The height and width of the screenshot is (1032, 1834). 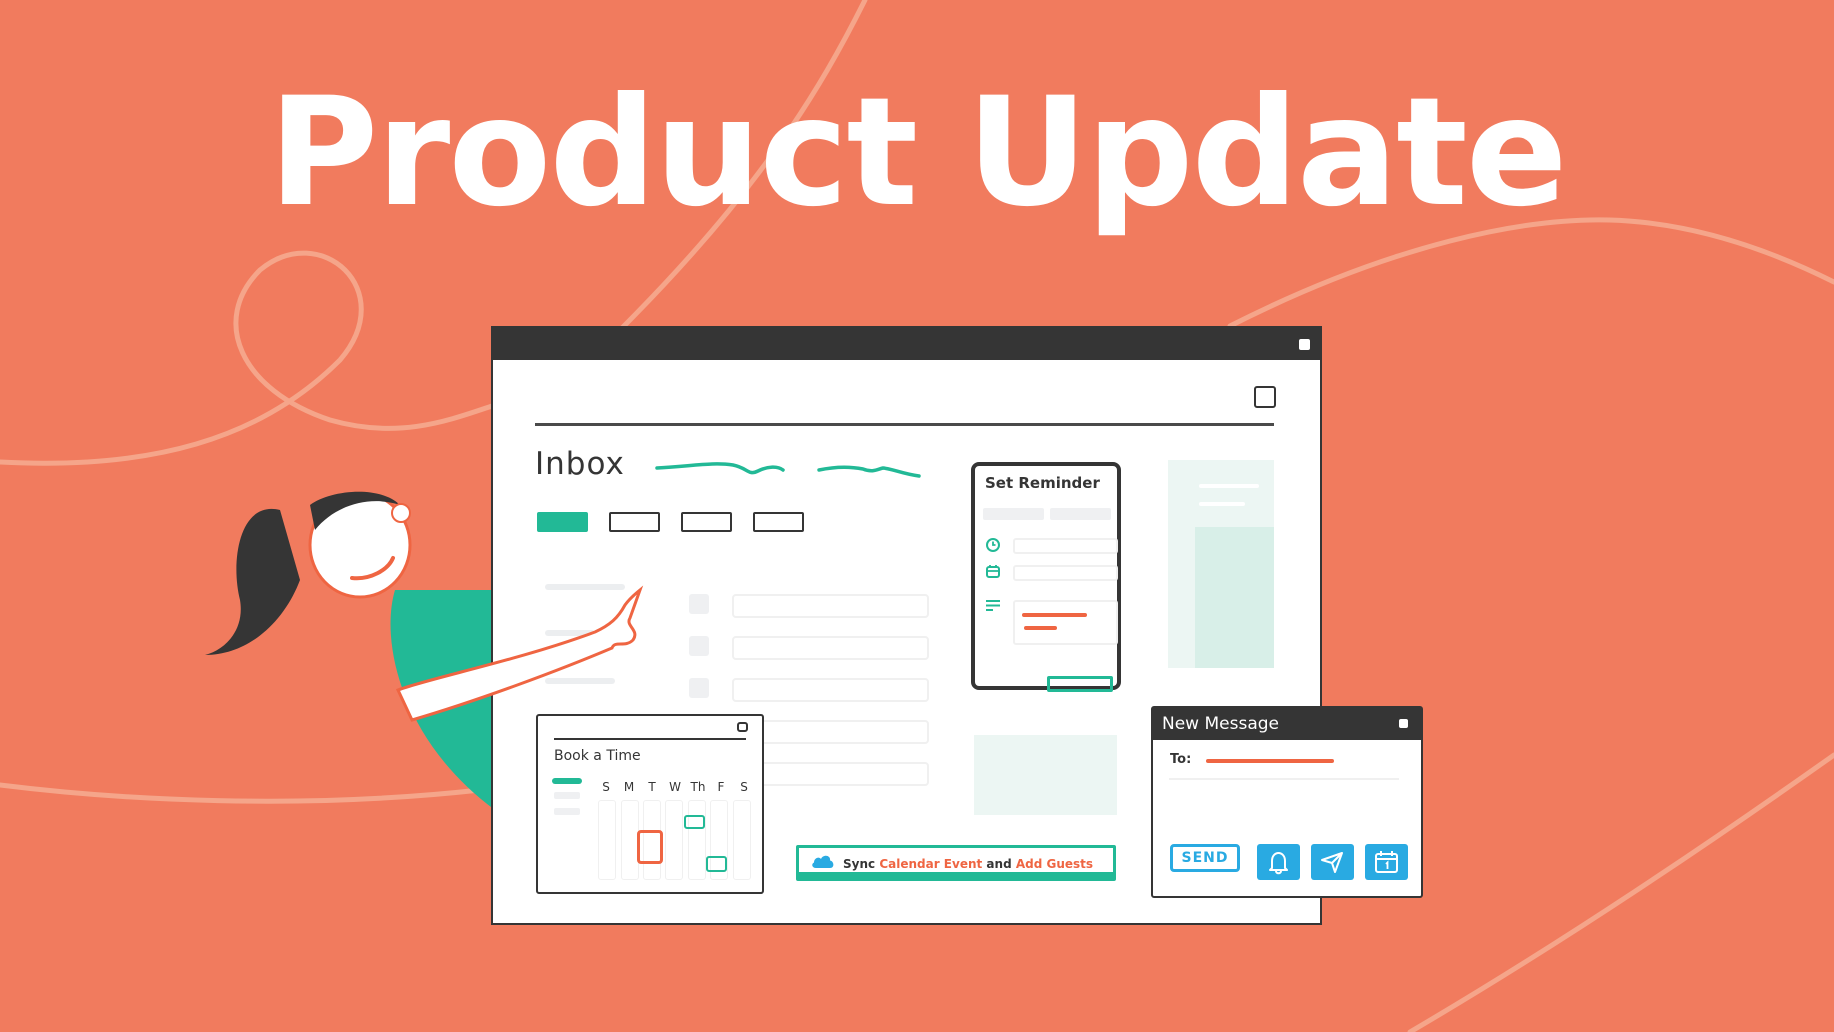 I want to click on sync-text: Sync Calendar Event and Add Guests, so click(x=968, y=864).